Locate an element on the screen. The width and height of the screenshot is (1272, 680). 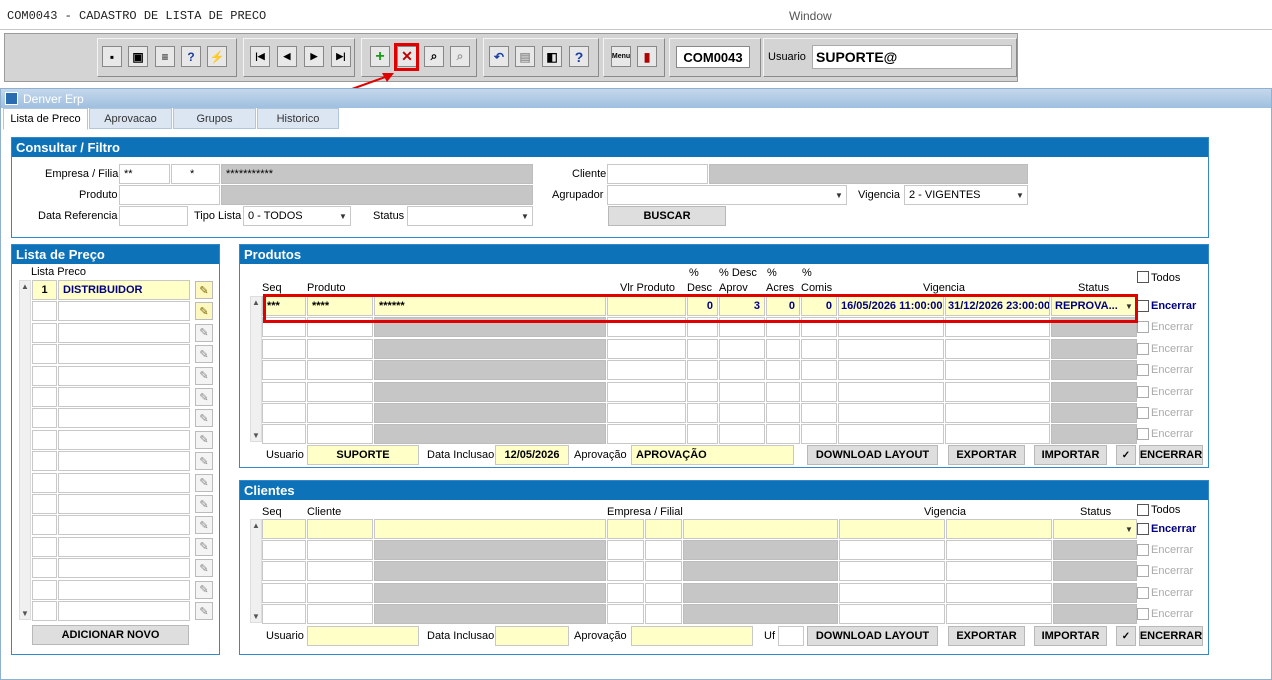
cli-uf-field is located at coordinates (791, 636).